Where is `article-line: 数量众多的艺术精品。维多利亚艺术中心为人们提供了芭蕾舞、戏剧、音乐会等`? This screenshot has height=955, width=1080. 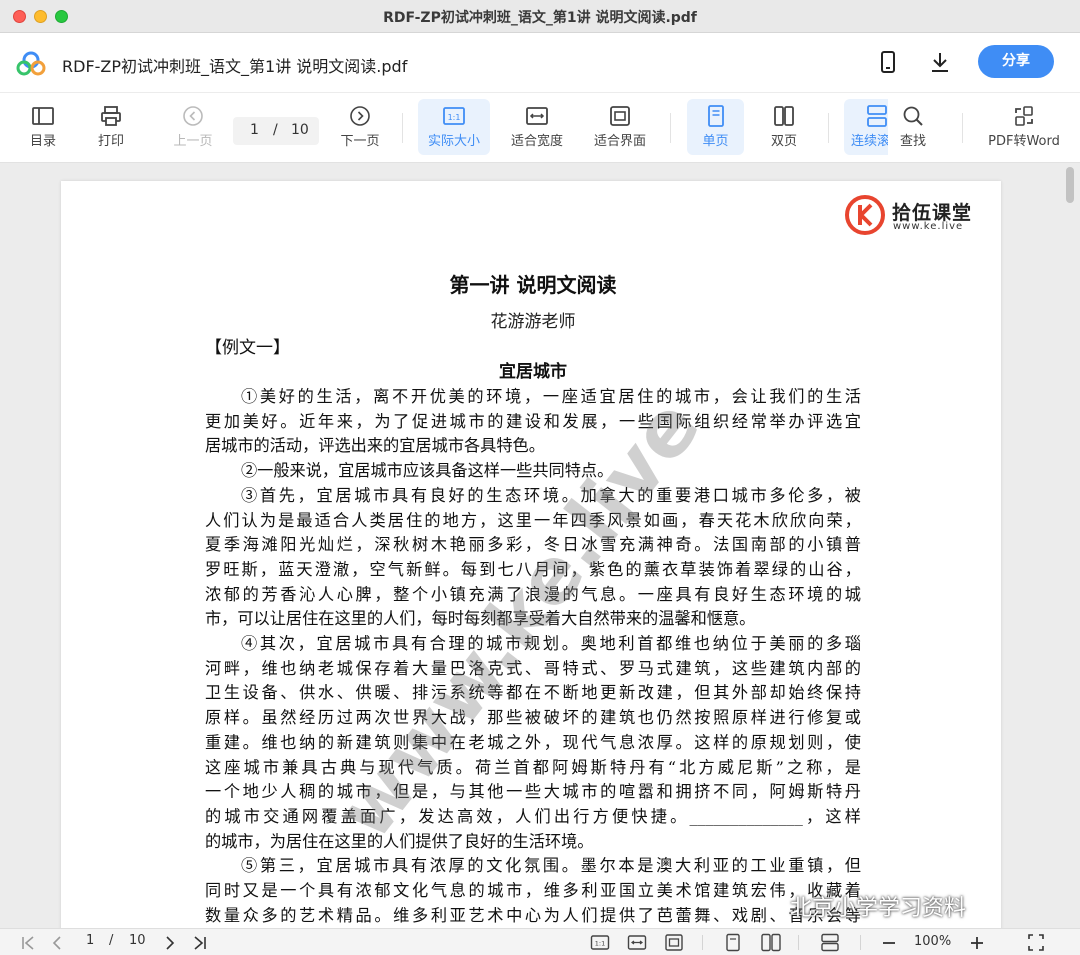
article-line: 数量众多的艺术精品。维多利亚艺术中心为人们提供了芭蕾舞、戏剧、音乐会等 is located at coordinates (533, 915).